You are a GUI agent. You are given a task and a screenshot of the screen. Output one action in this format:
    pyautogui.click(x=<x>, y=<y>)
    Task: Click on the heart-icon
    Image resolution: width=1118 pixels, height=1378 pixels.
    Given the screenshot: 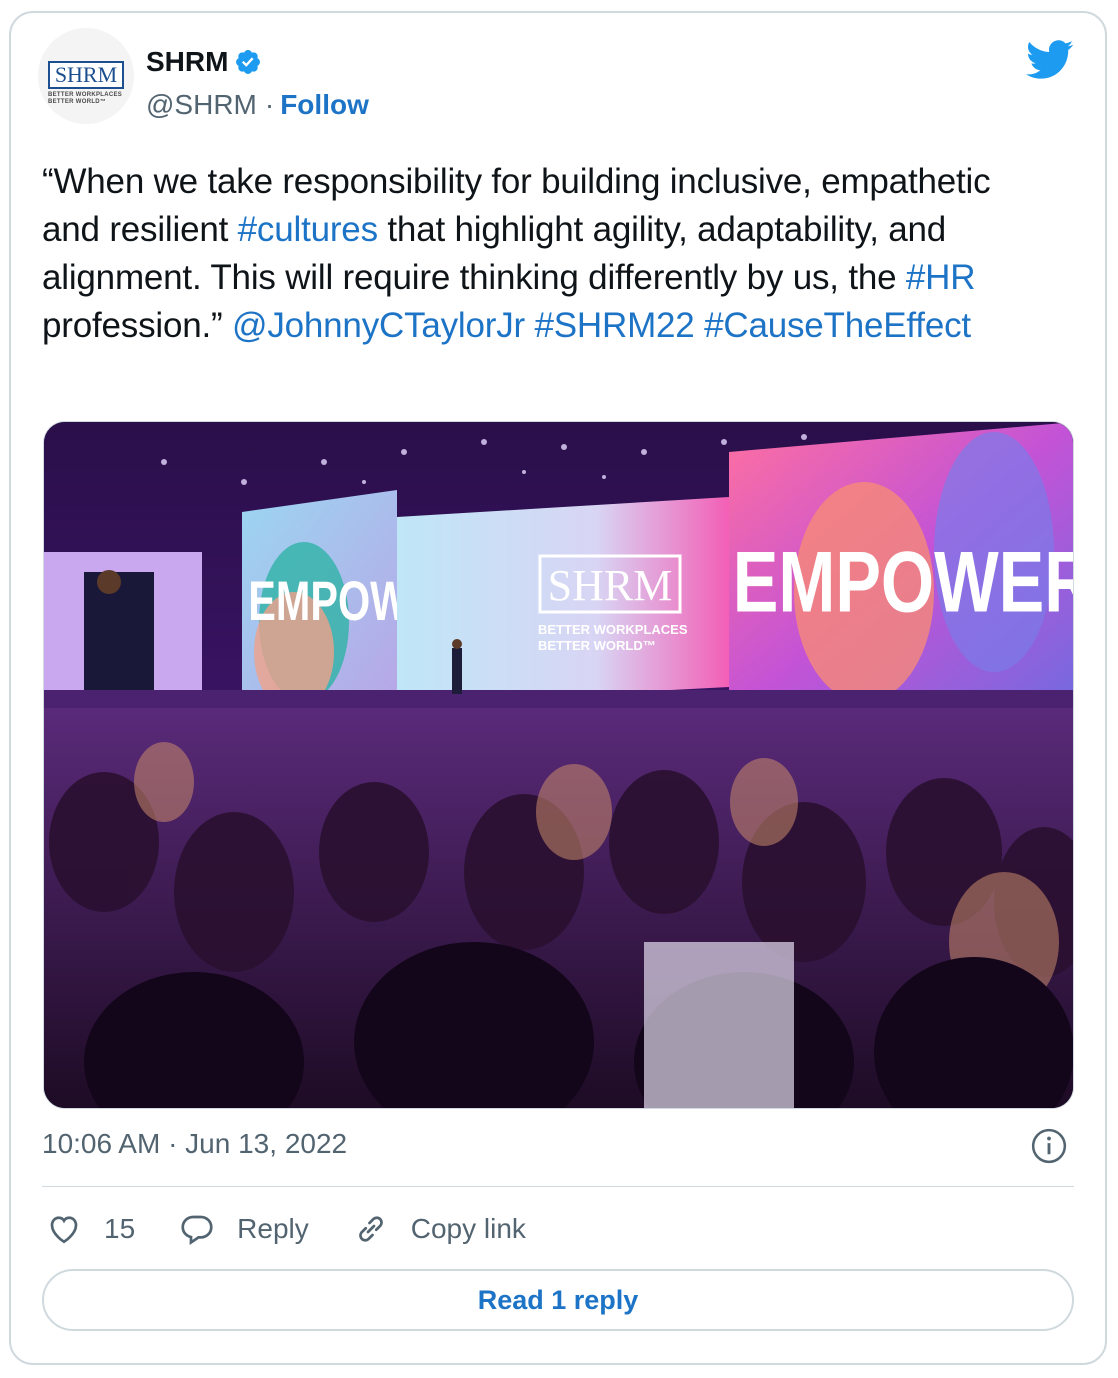 What is the action you would take?
    pyautogui.click(x=64, y=1230)
    